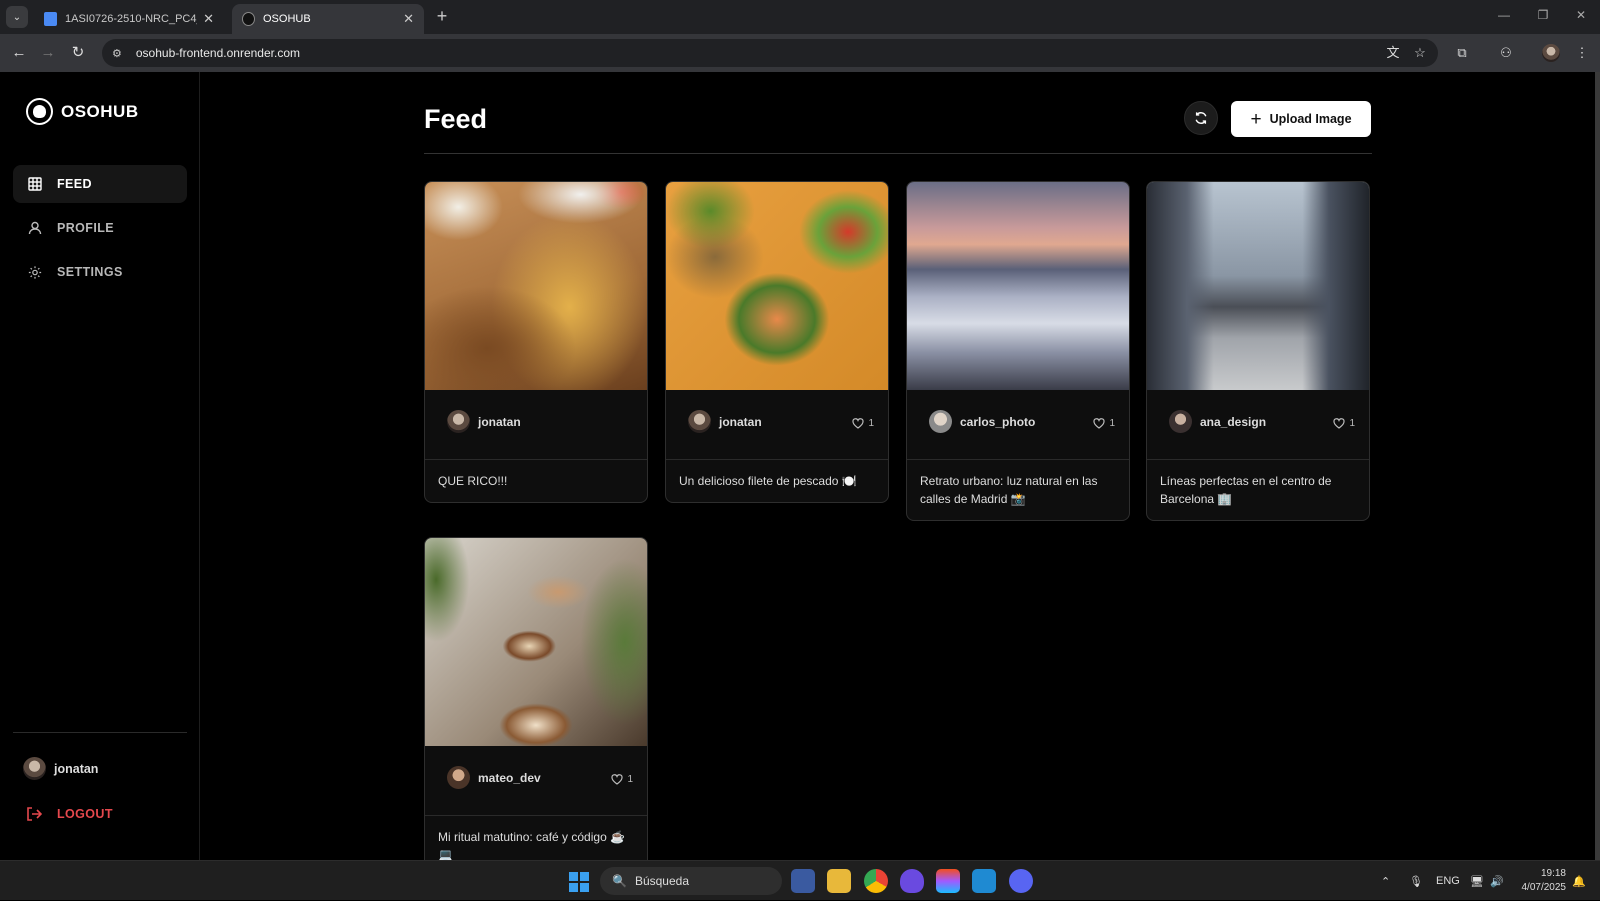 The width and height of the screenshot is (1600, 901). What do you see at coordinates (117, 53) in the screenshot?
I see `site-info-icon: ⚙` at bounding box center [117, 53].